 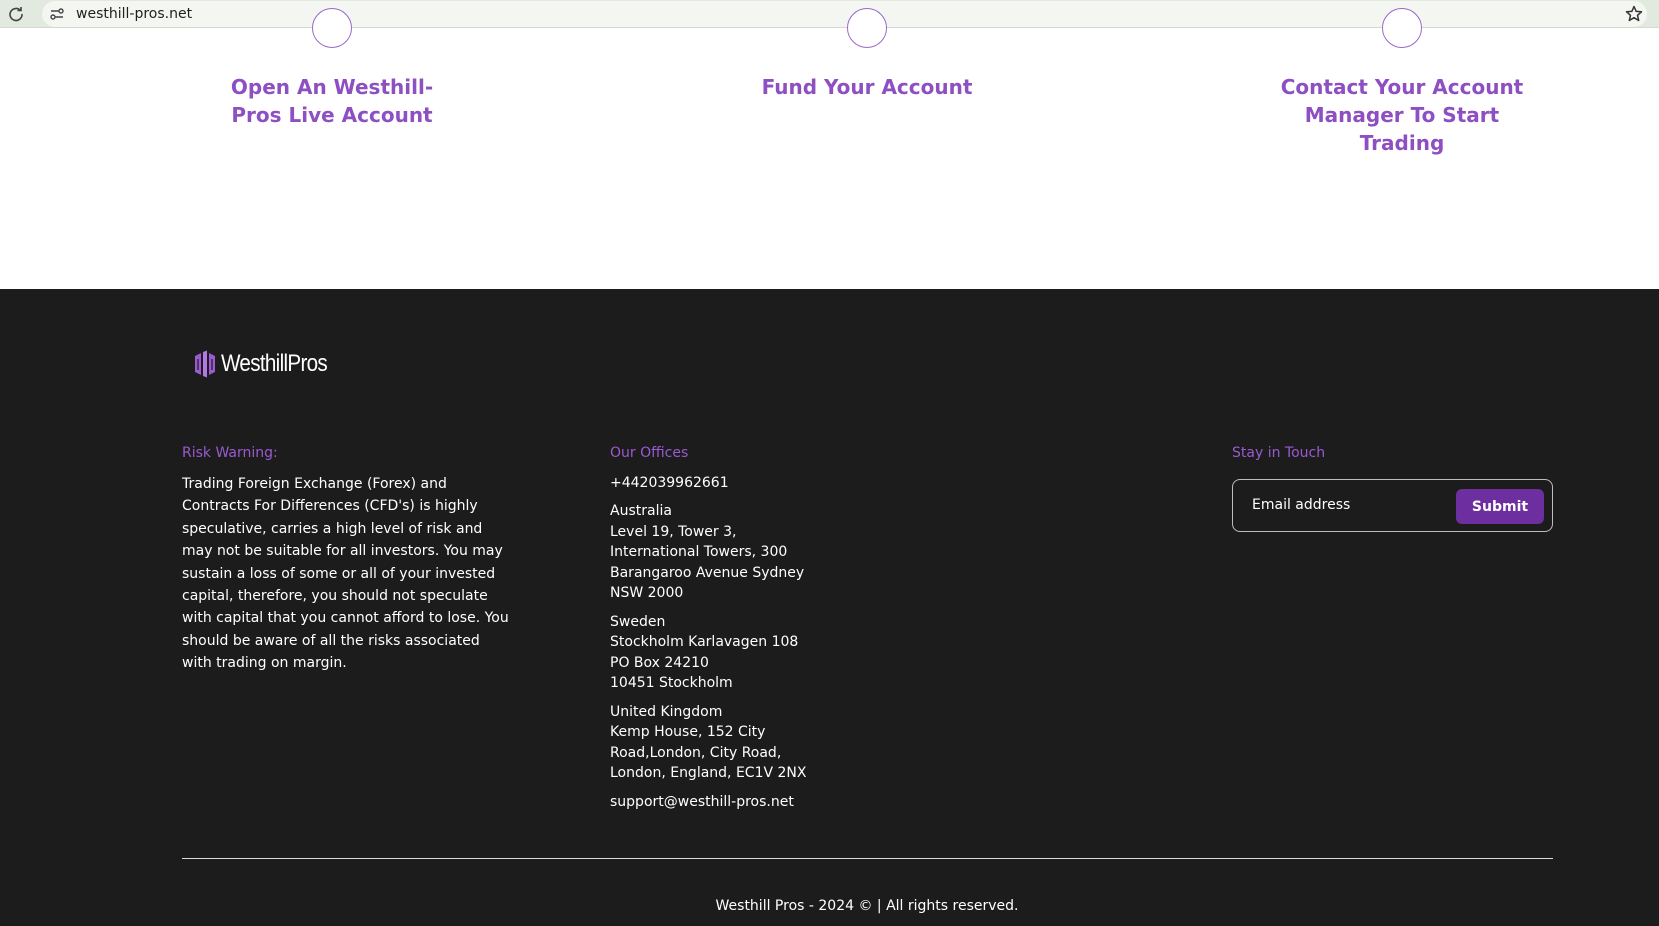 What do you see at coordinates (641, 511) in the screenshot?
I see `office-country: Australia` at bounding box center [641, 511].